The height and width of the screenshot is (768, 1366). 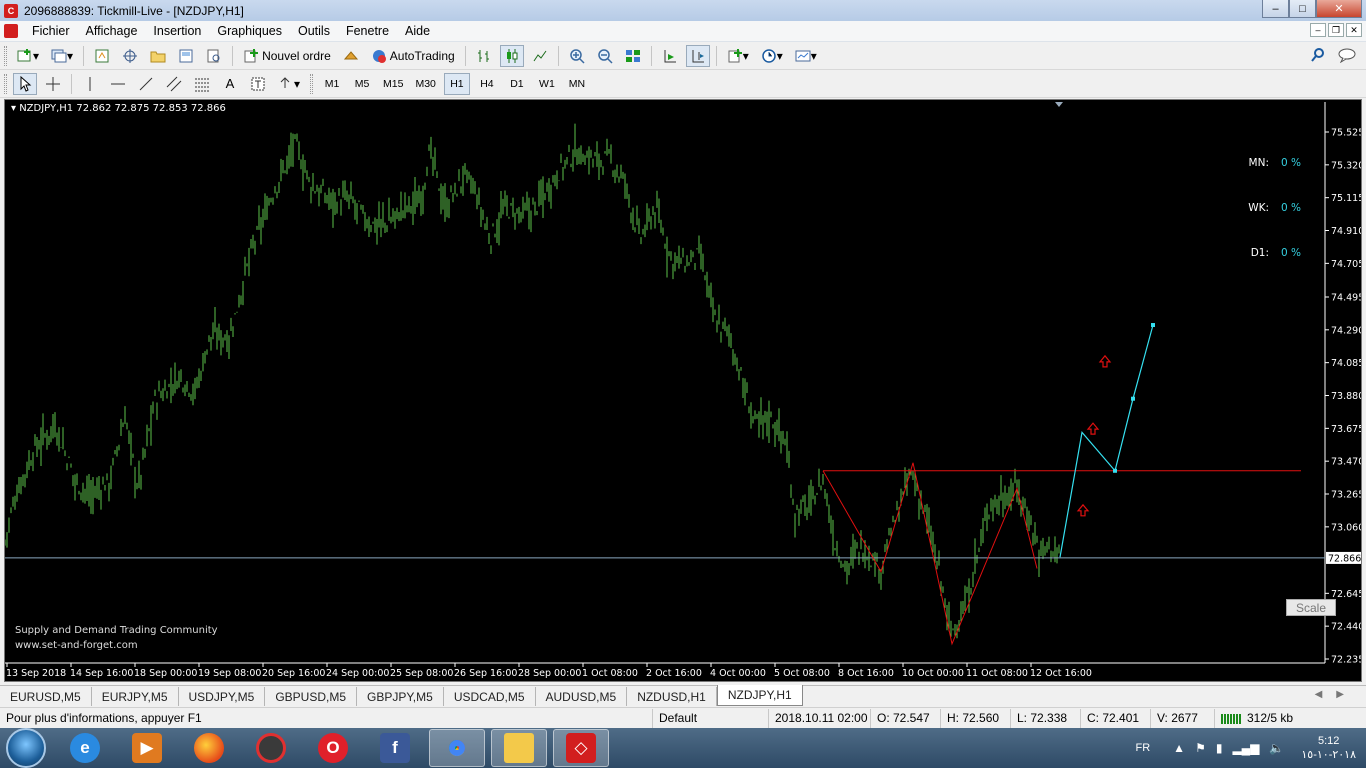 I want to click on start-button, so click(x=26, y=748).